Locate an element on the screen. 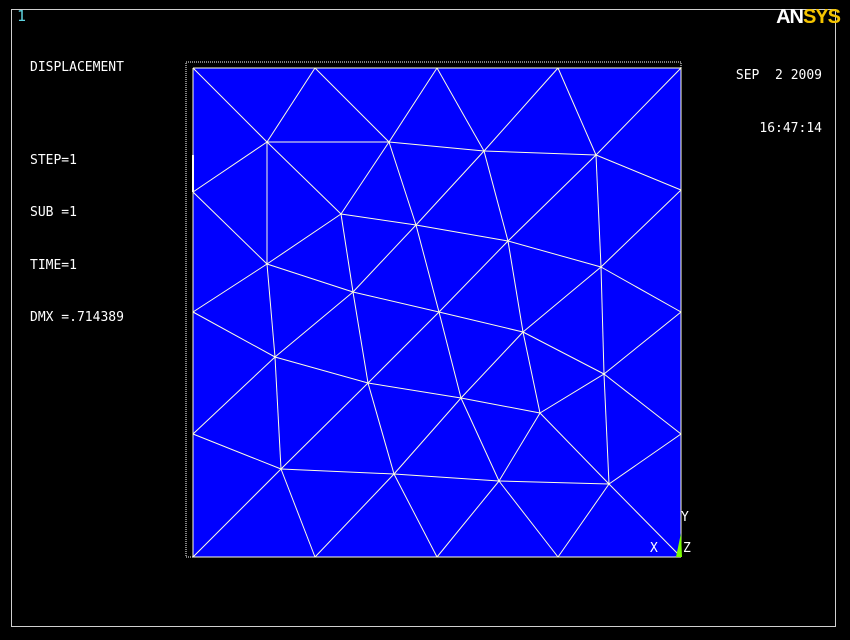 This screenshot has height=640, width=850. triad-x-label: X is located at coordinates (654, 548).